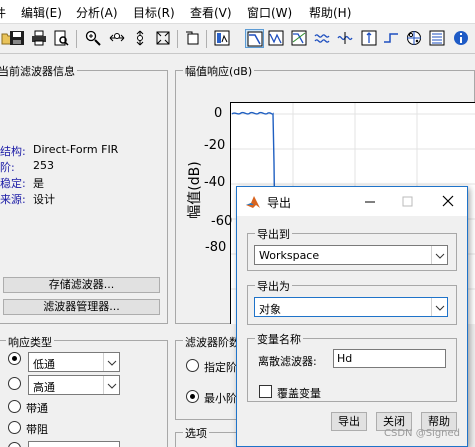  Describe the element at coordinates (287, 361) in the screenshot. I see `discrete-filter-label: 离散滤波器:` at that location.